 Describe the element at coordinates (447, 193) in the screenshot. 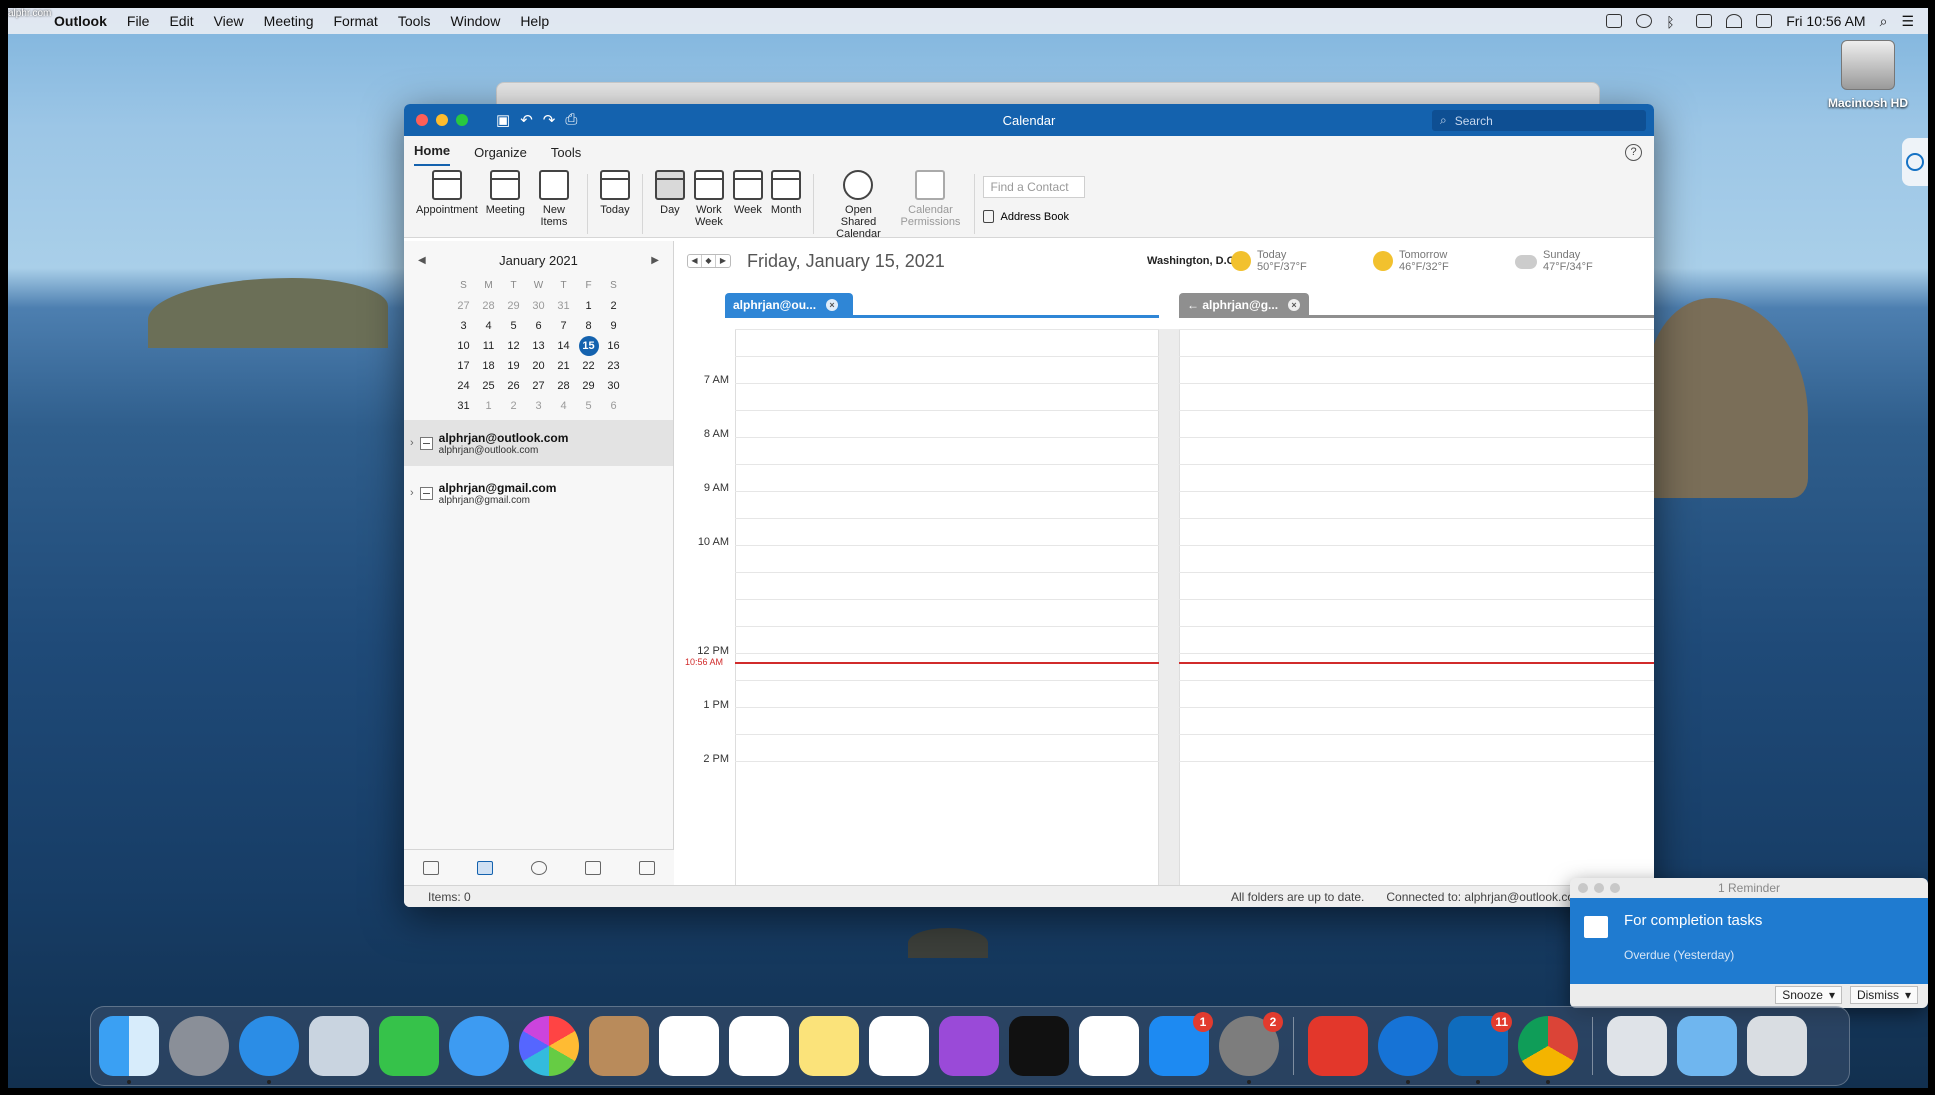

I see `appointment-button: Appointment` at that location.